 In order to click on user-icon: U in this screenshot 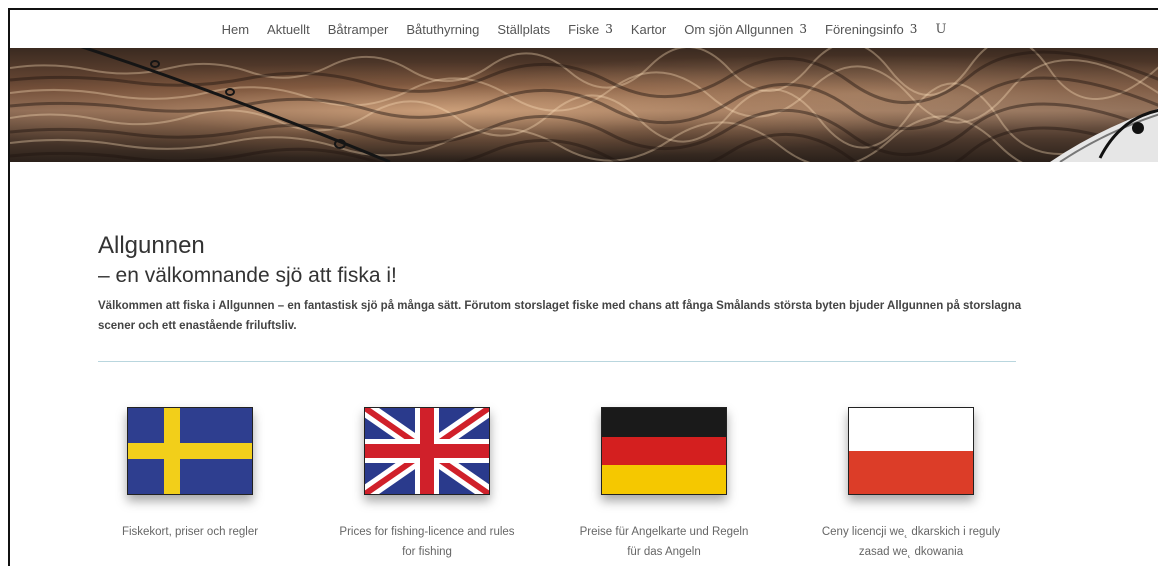, I will do `click(940, 29)`.